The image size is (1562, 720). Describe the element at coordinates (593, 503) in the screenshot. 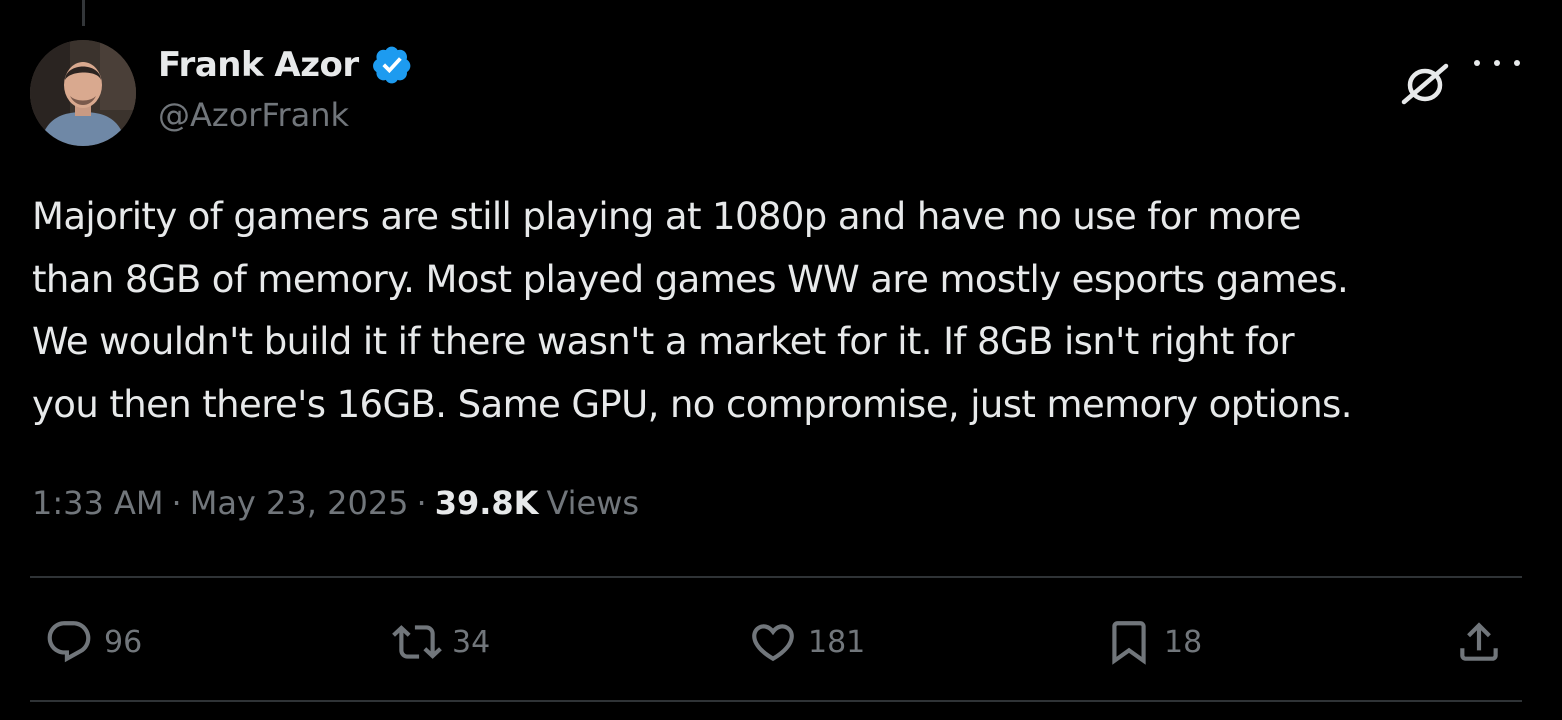

I see `views-label: Views` at that location.